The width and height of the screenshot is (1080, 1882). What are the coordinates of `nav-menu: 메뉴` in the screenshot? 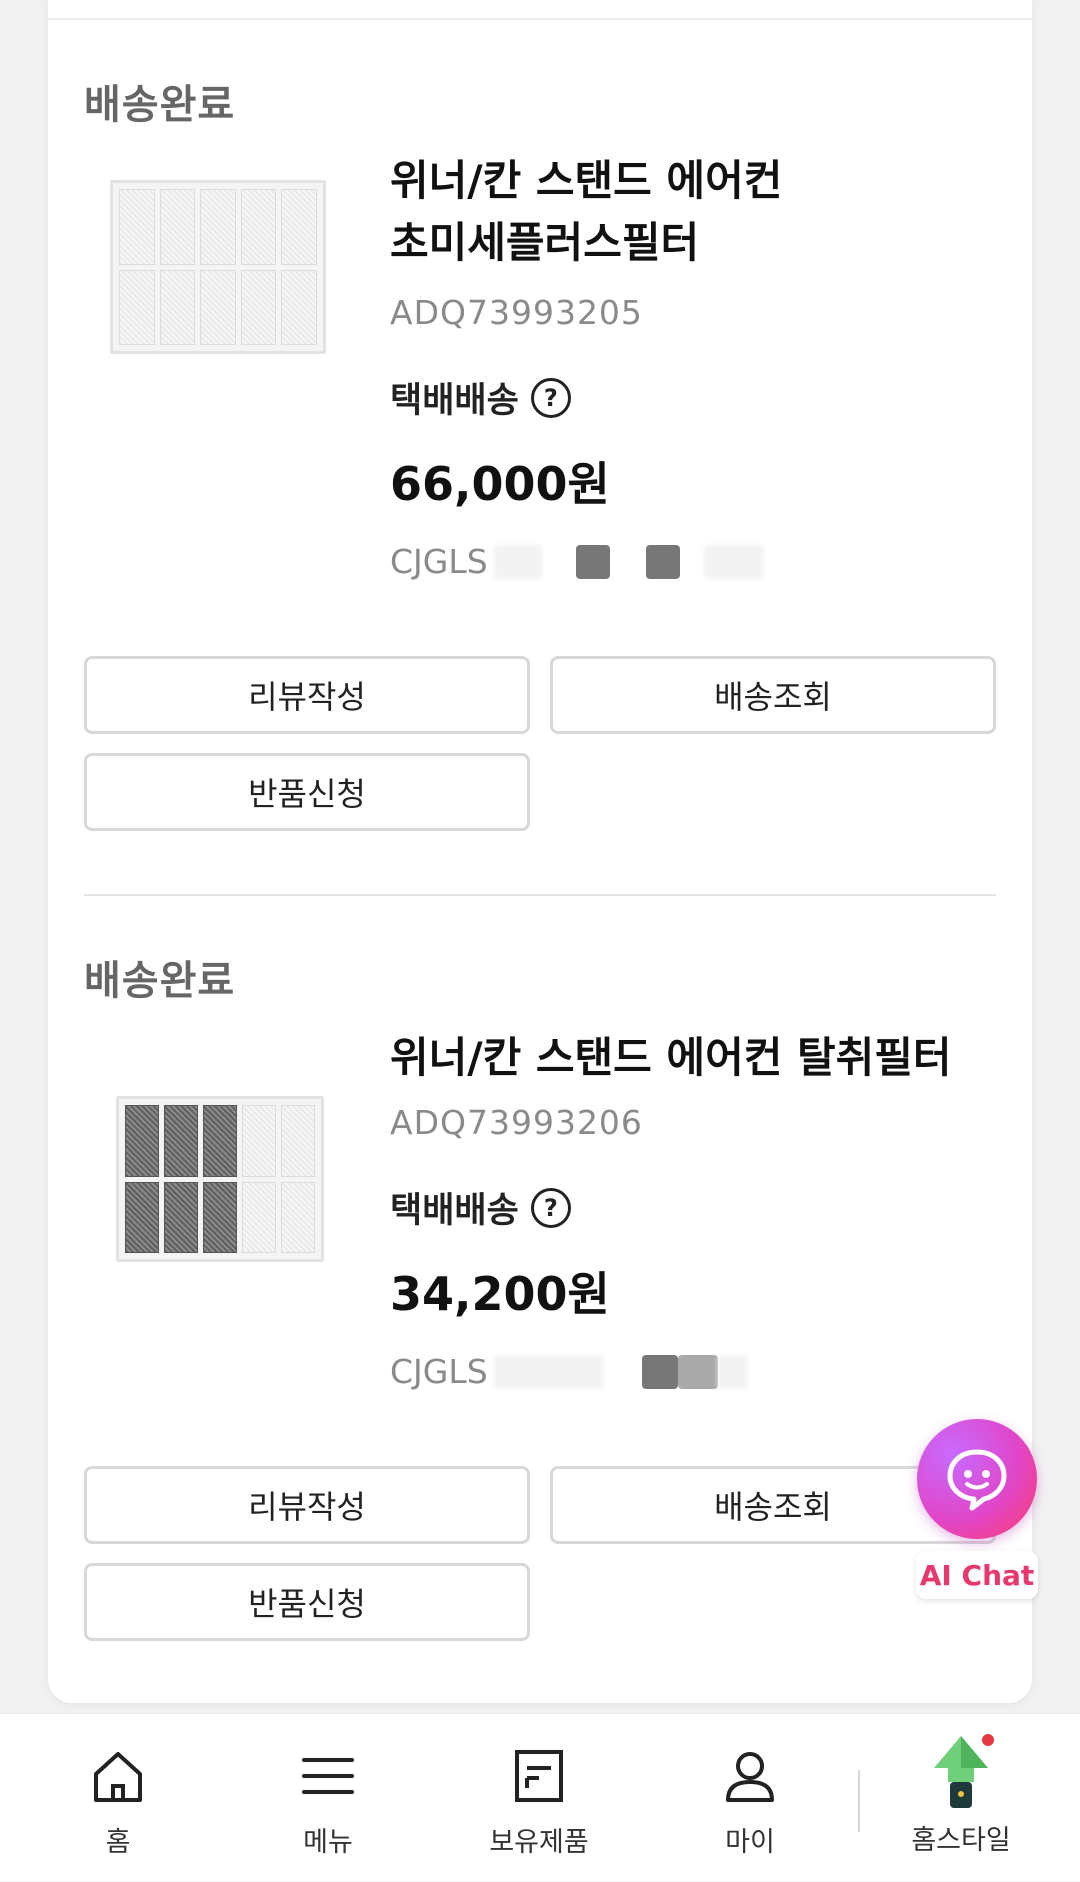 It's located at (328, 1798).